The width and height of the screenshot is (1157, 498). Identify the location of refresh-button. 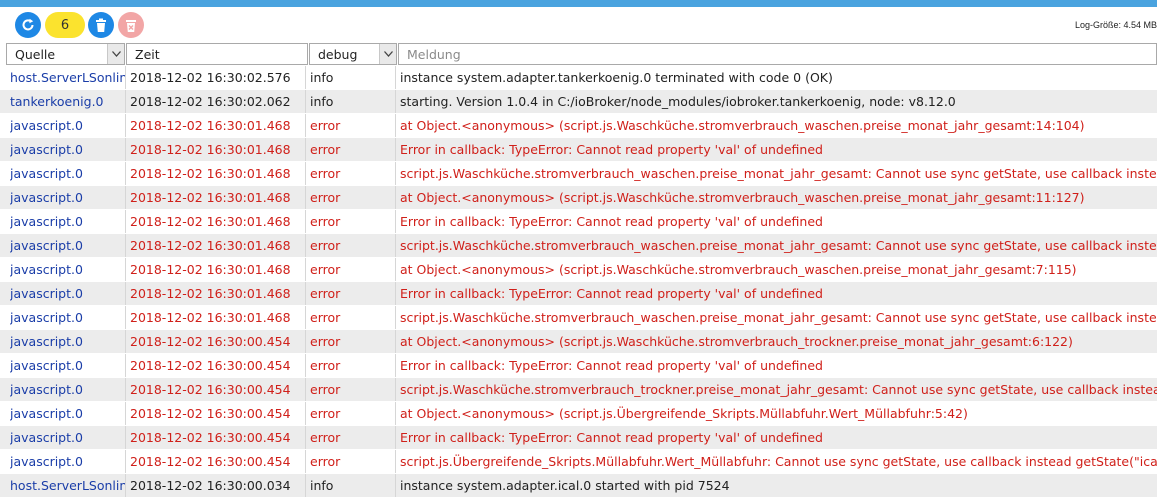
(28, 25).